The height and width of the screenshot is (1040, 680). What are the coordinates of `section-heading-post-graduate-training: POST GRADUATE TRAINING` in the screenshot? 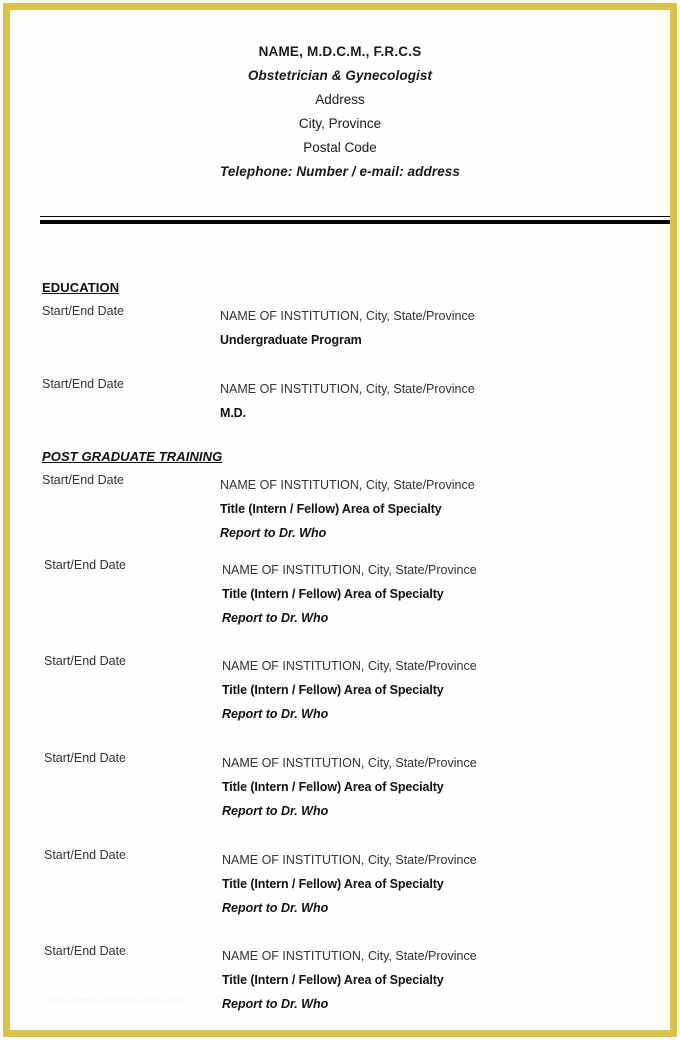 It's located at (132, 456).